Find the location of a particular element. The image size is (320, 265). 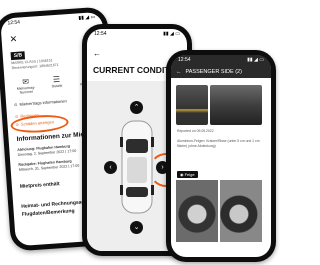

chevron-down-icon: ⌄ is located at coordinates (136, 227).